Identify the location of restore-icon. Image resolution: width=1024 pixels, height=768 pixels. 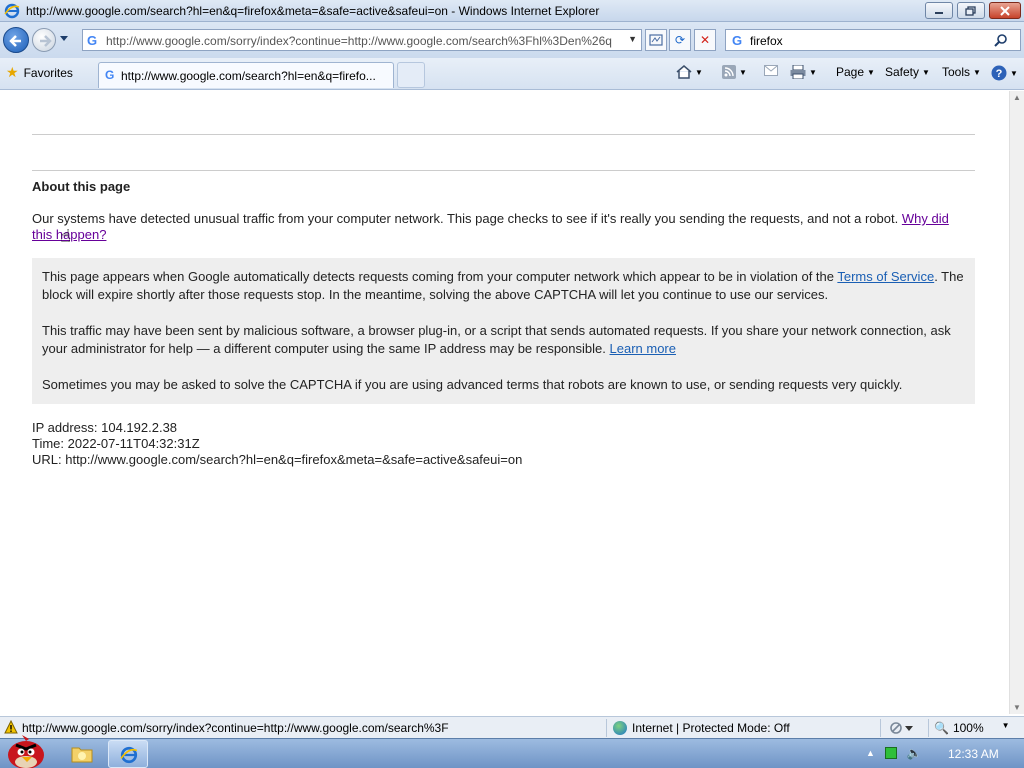
(970, 10).